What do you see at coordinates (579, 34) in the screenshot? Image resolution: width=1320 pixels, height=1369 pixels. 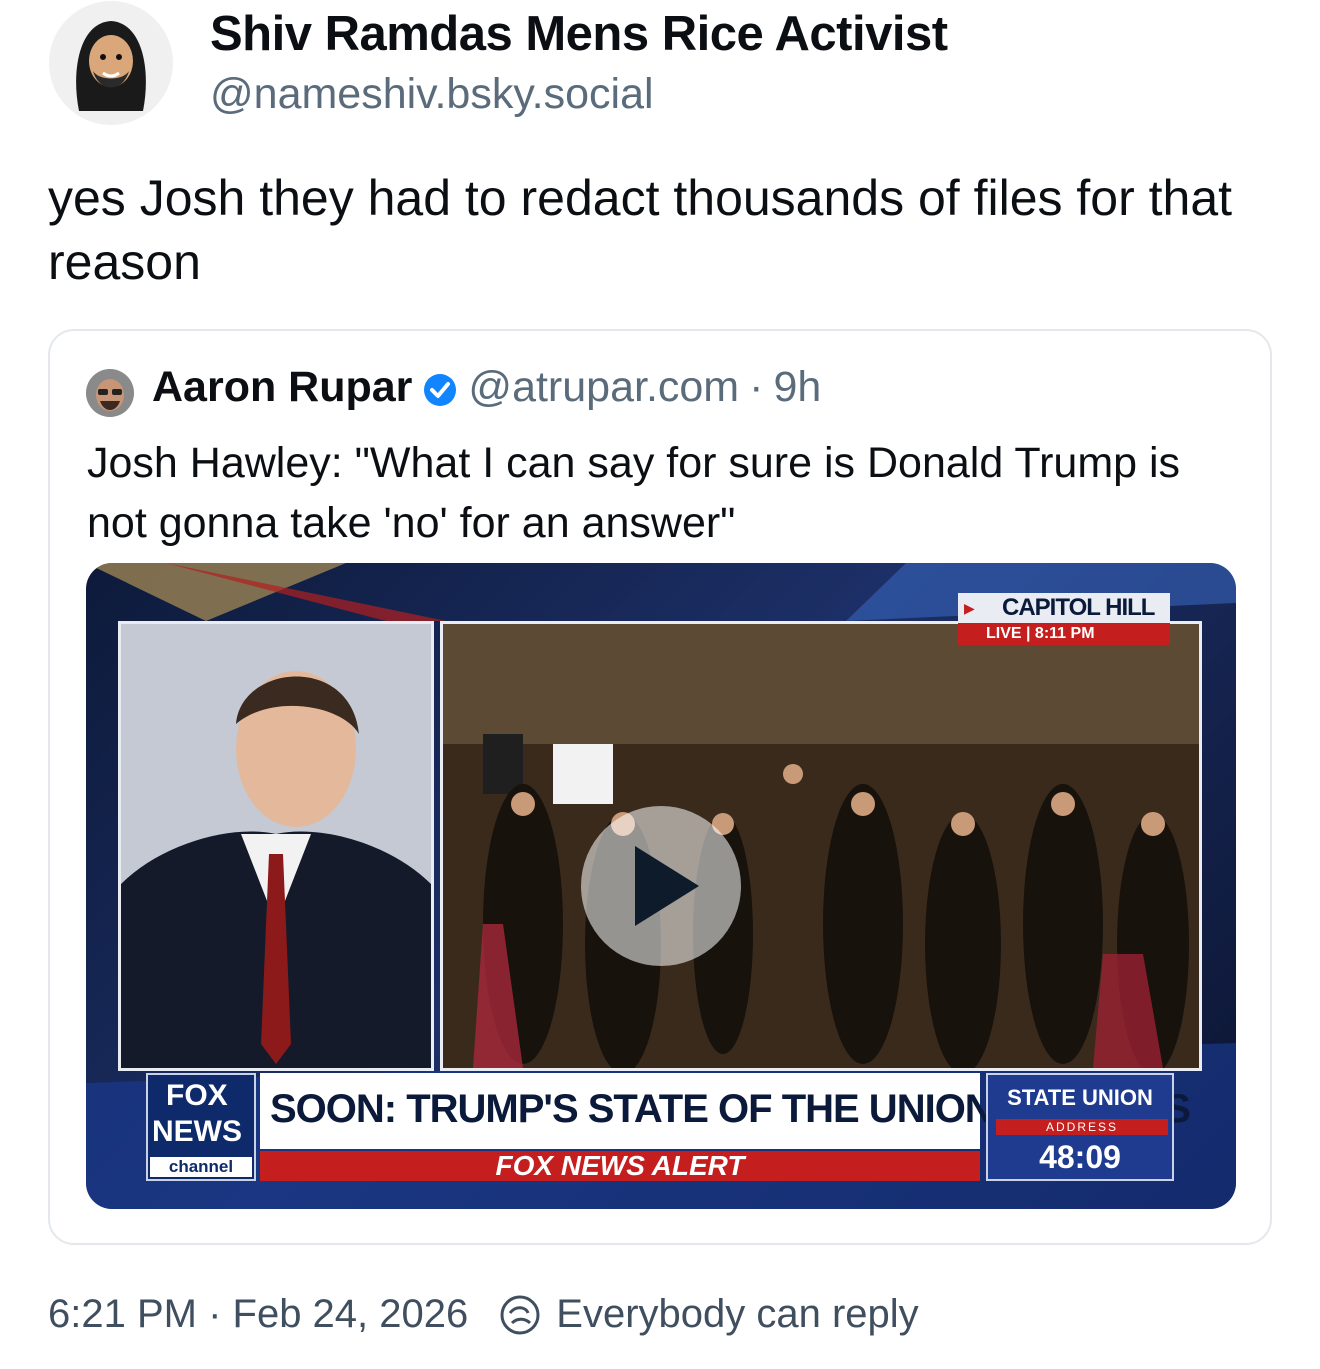 I see `author-name: Shiv Ramdas Mens Rice Activist` at bounding box center [579, 34].